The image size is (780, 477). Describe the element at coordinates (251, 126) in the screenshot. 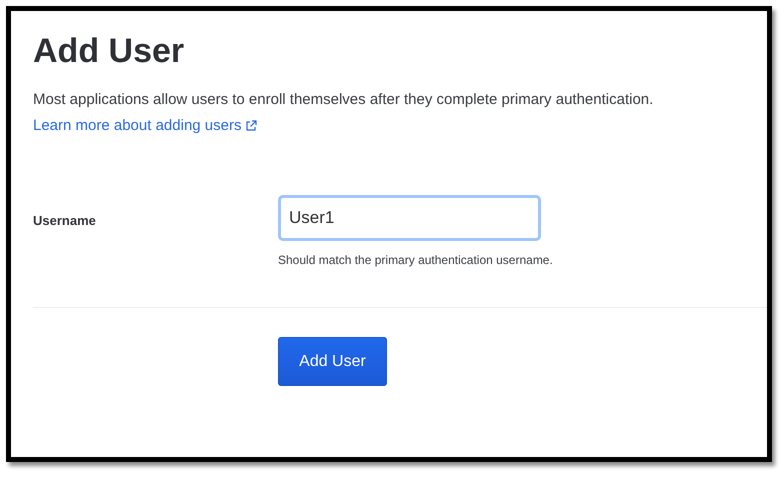

I see `external-link-icon` at that location.